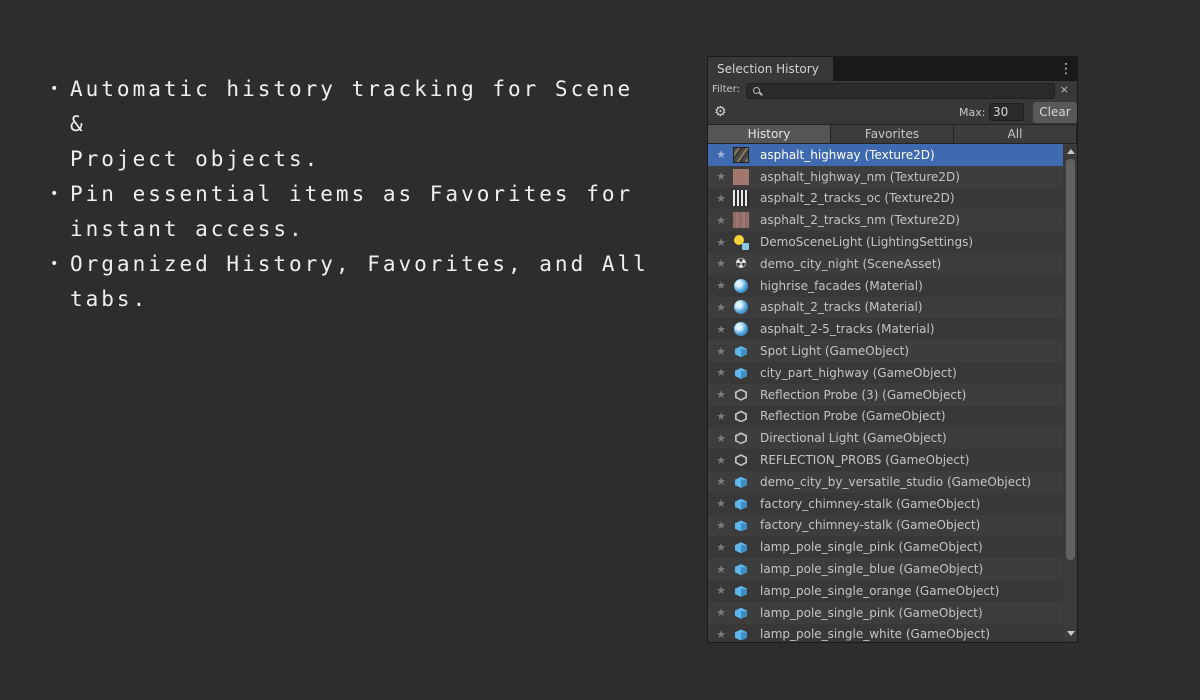 This screenshot has height=700, width=1200. I want to click on scroll-up-icon, so click(1071, 151).